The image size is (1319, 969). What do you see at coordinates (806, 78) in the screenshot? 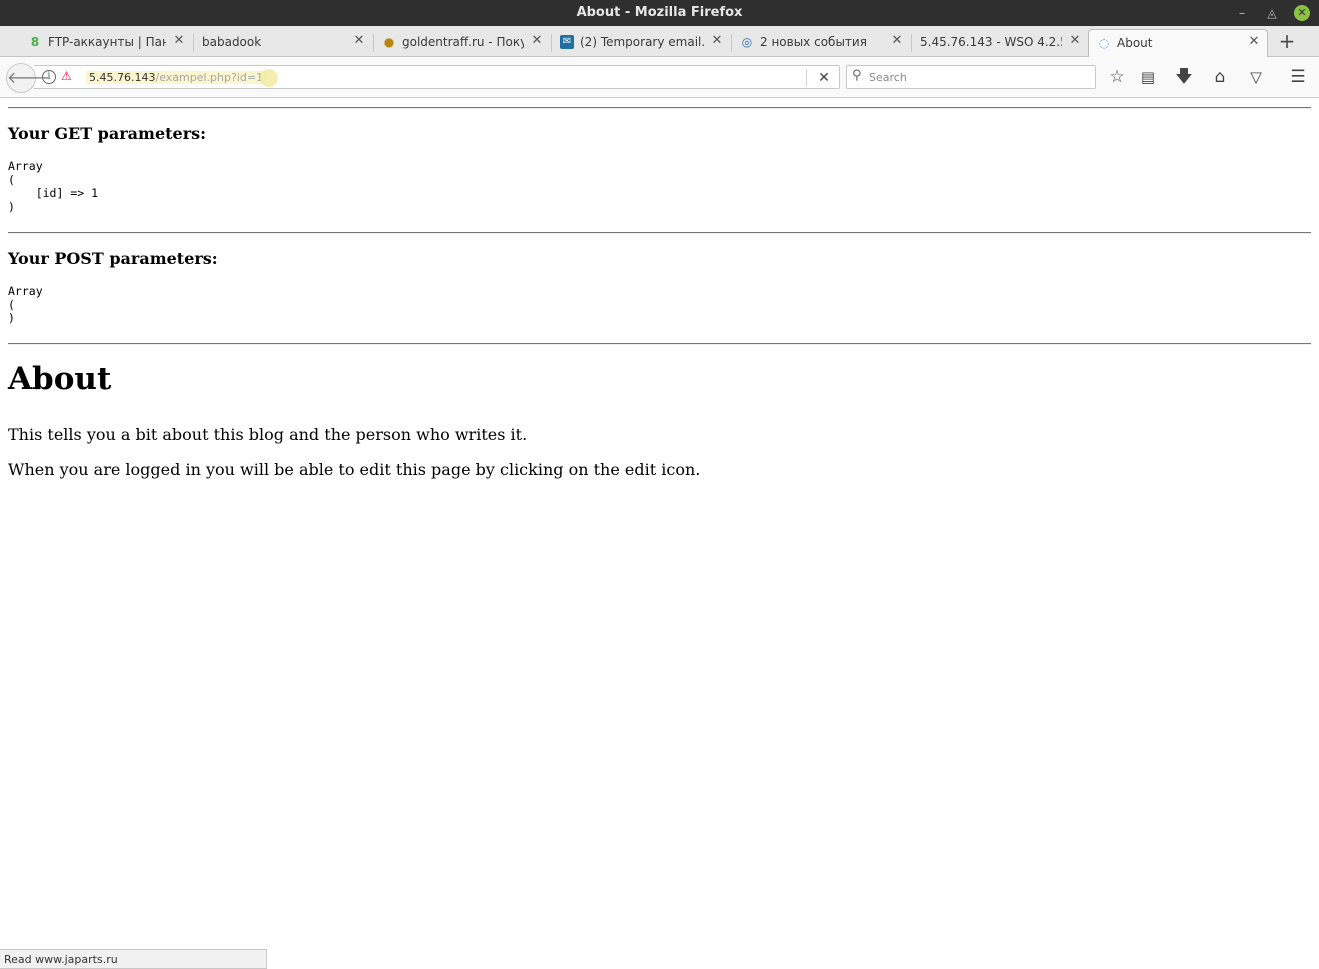
I see `url-divider` at bounding box center [806, 78].